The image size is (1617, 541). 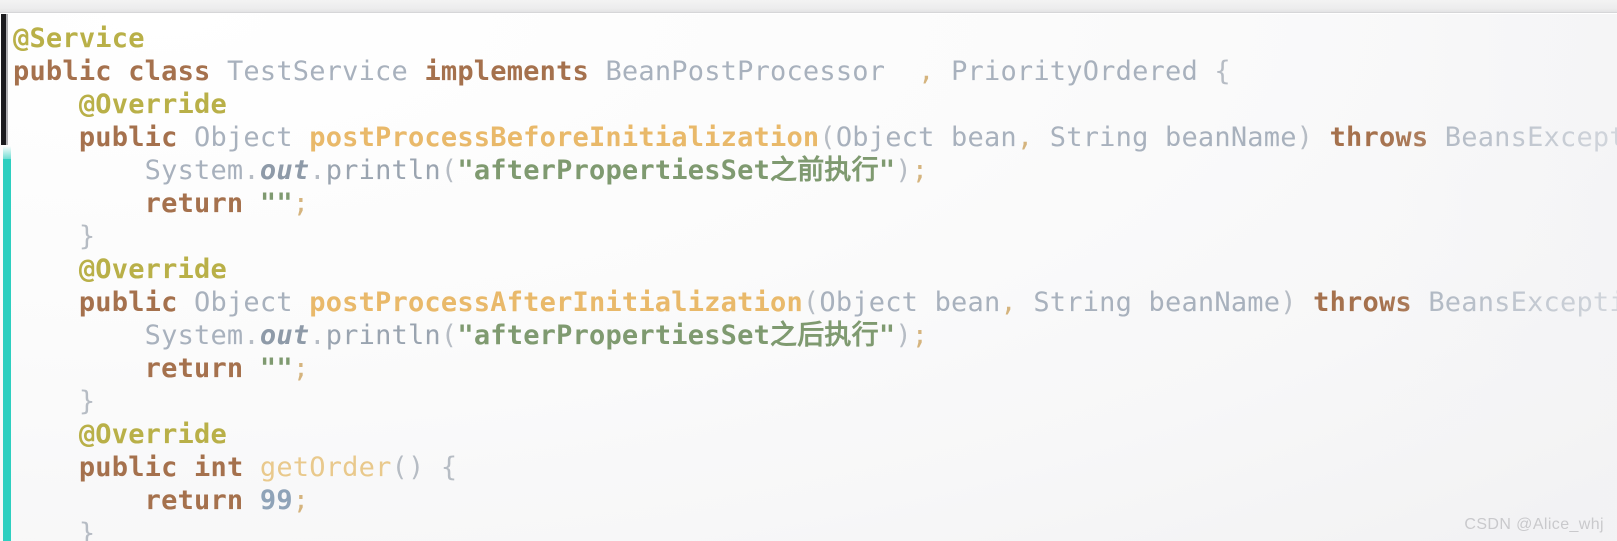 I want to click on code-token: postProcessBeforeInitialization, so click(x=564, y=137).